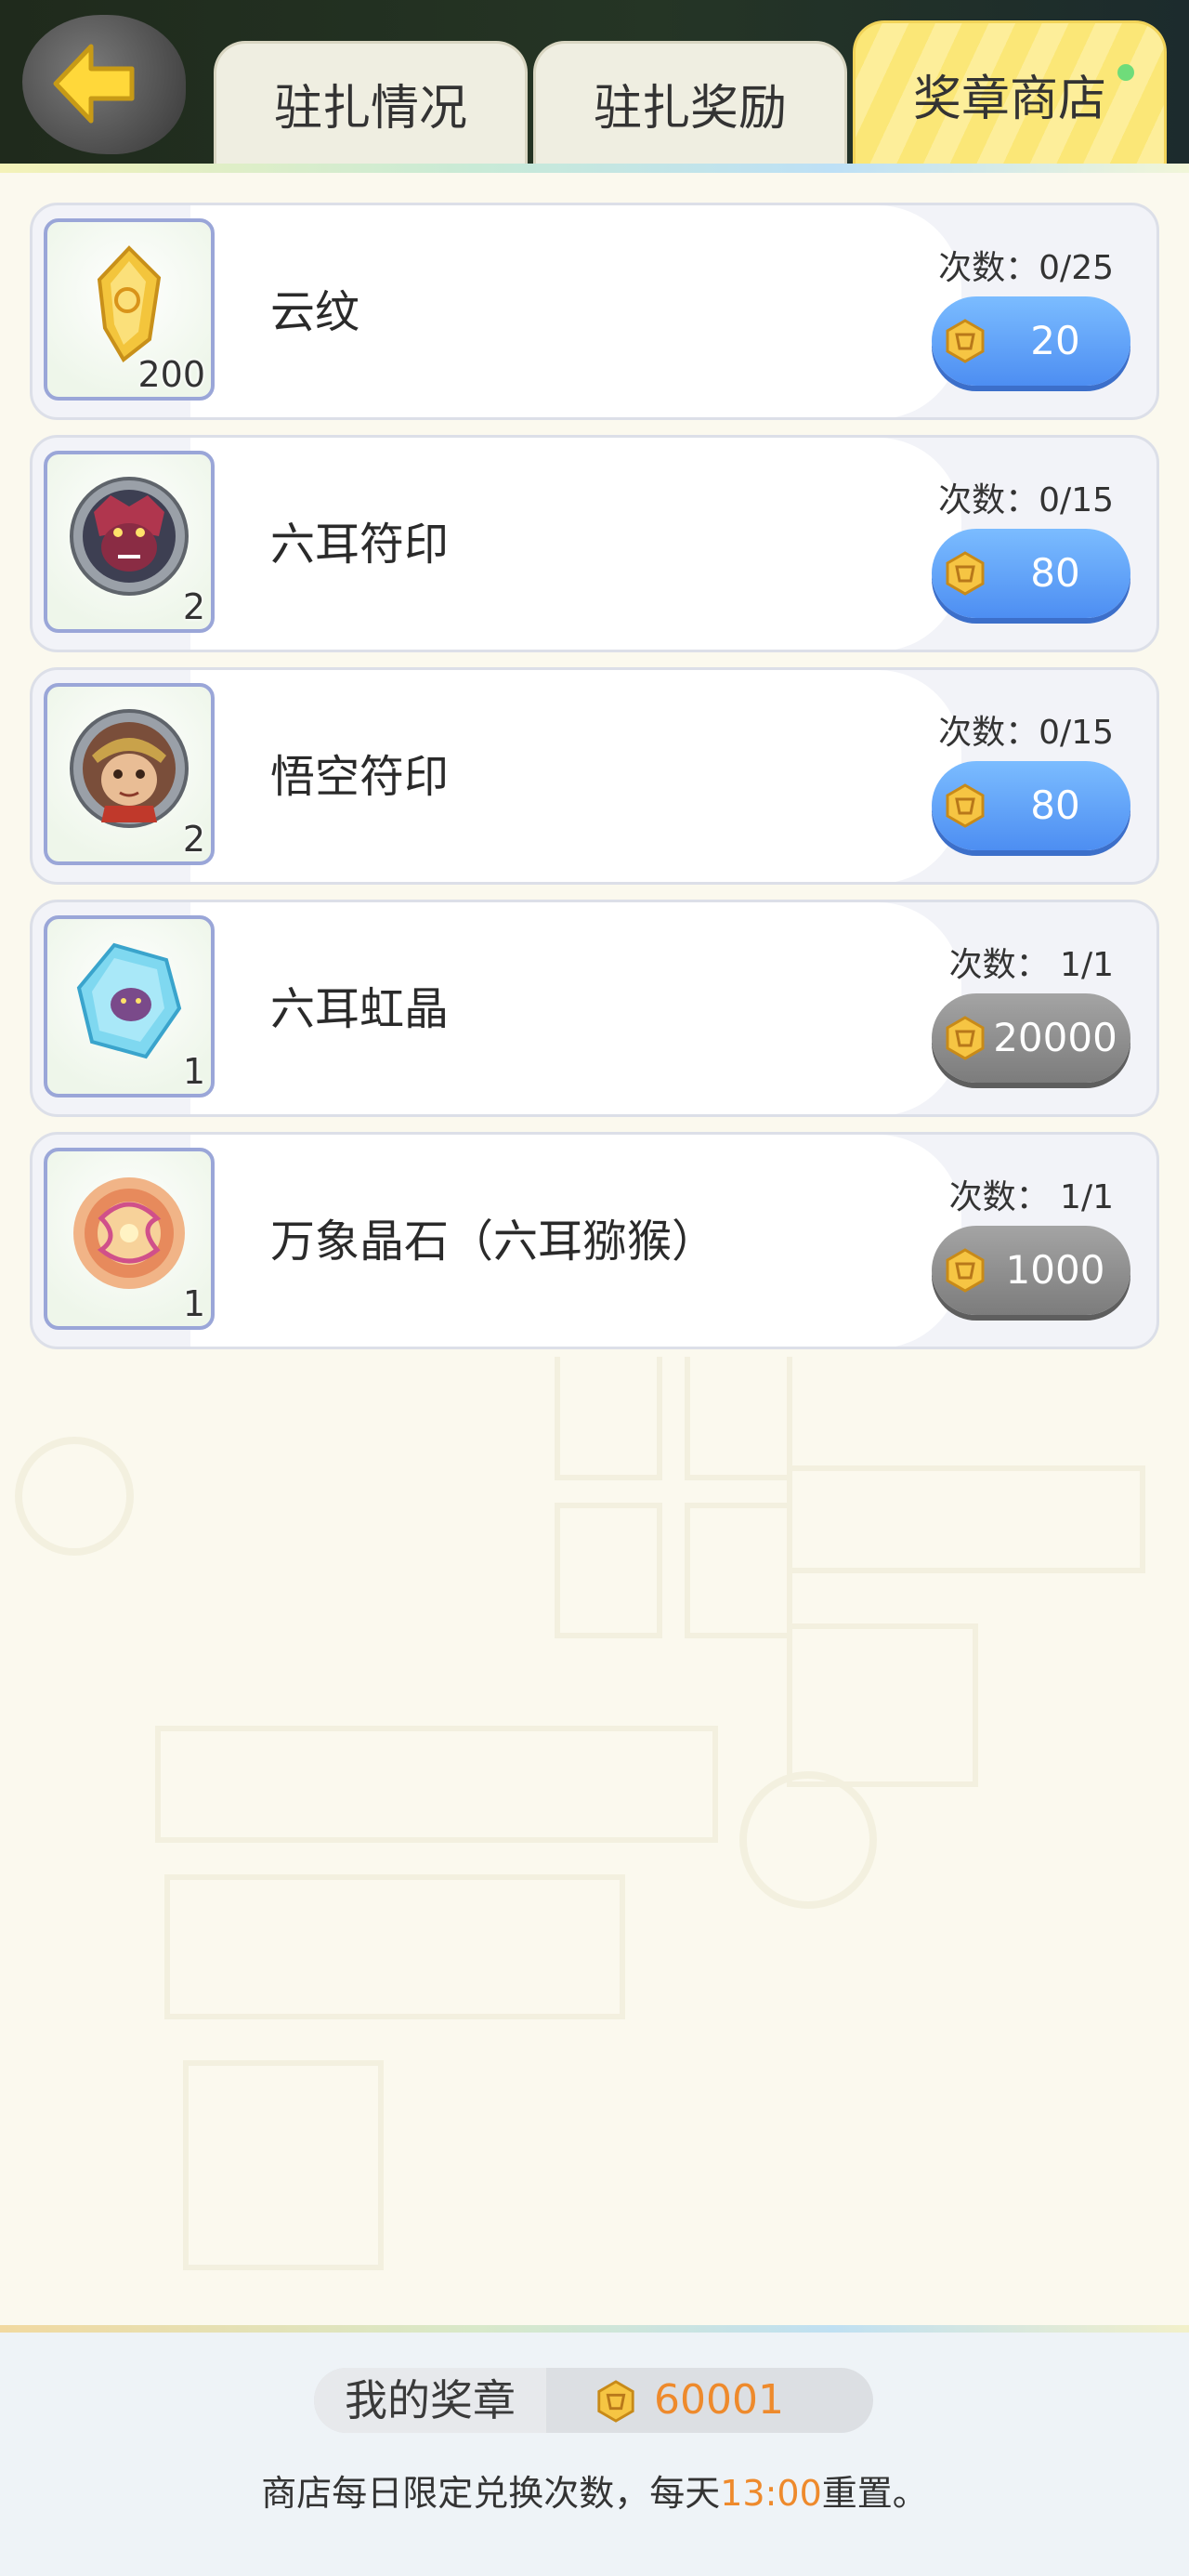 The height and width of the screenshot is (2576, 1189). I want to click on buy-button: 20, so click(1031, 341).